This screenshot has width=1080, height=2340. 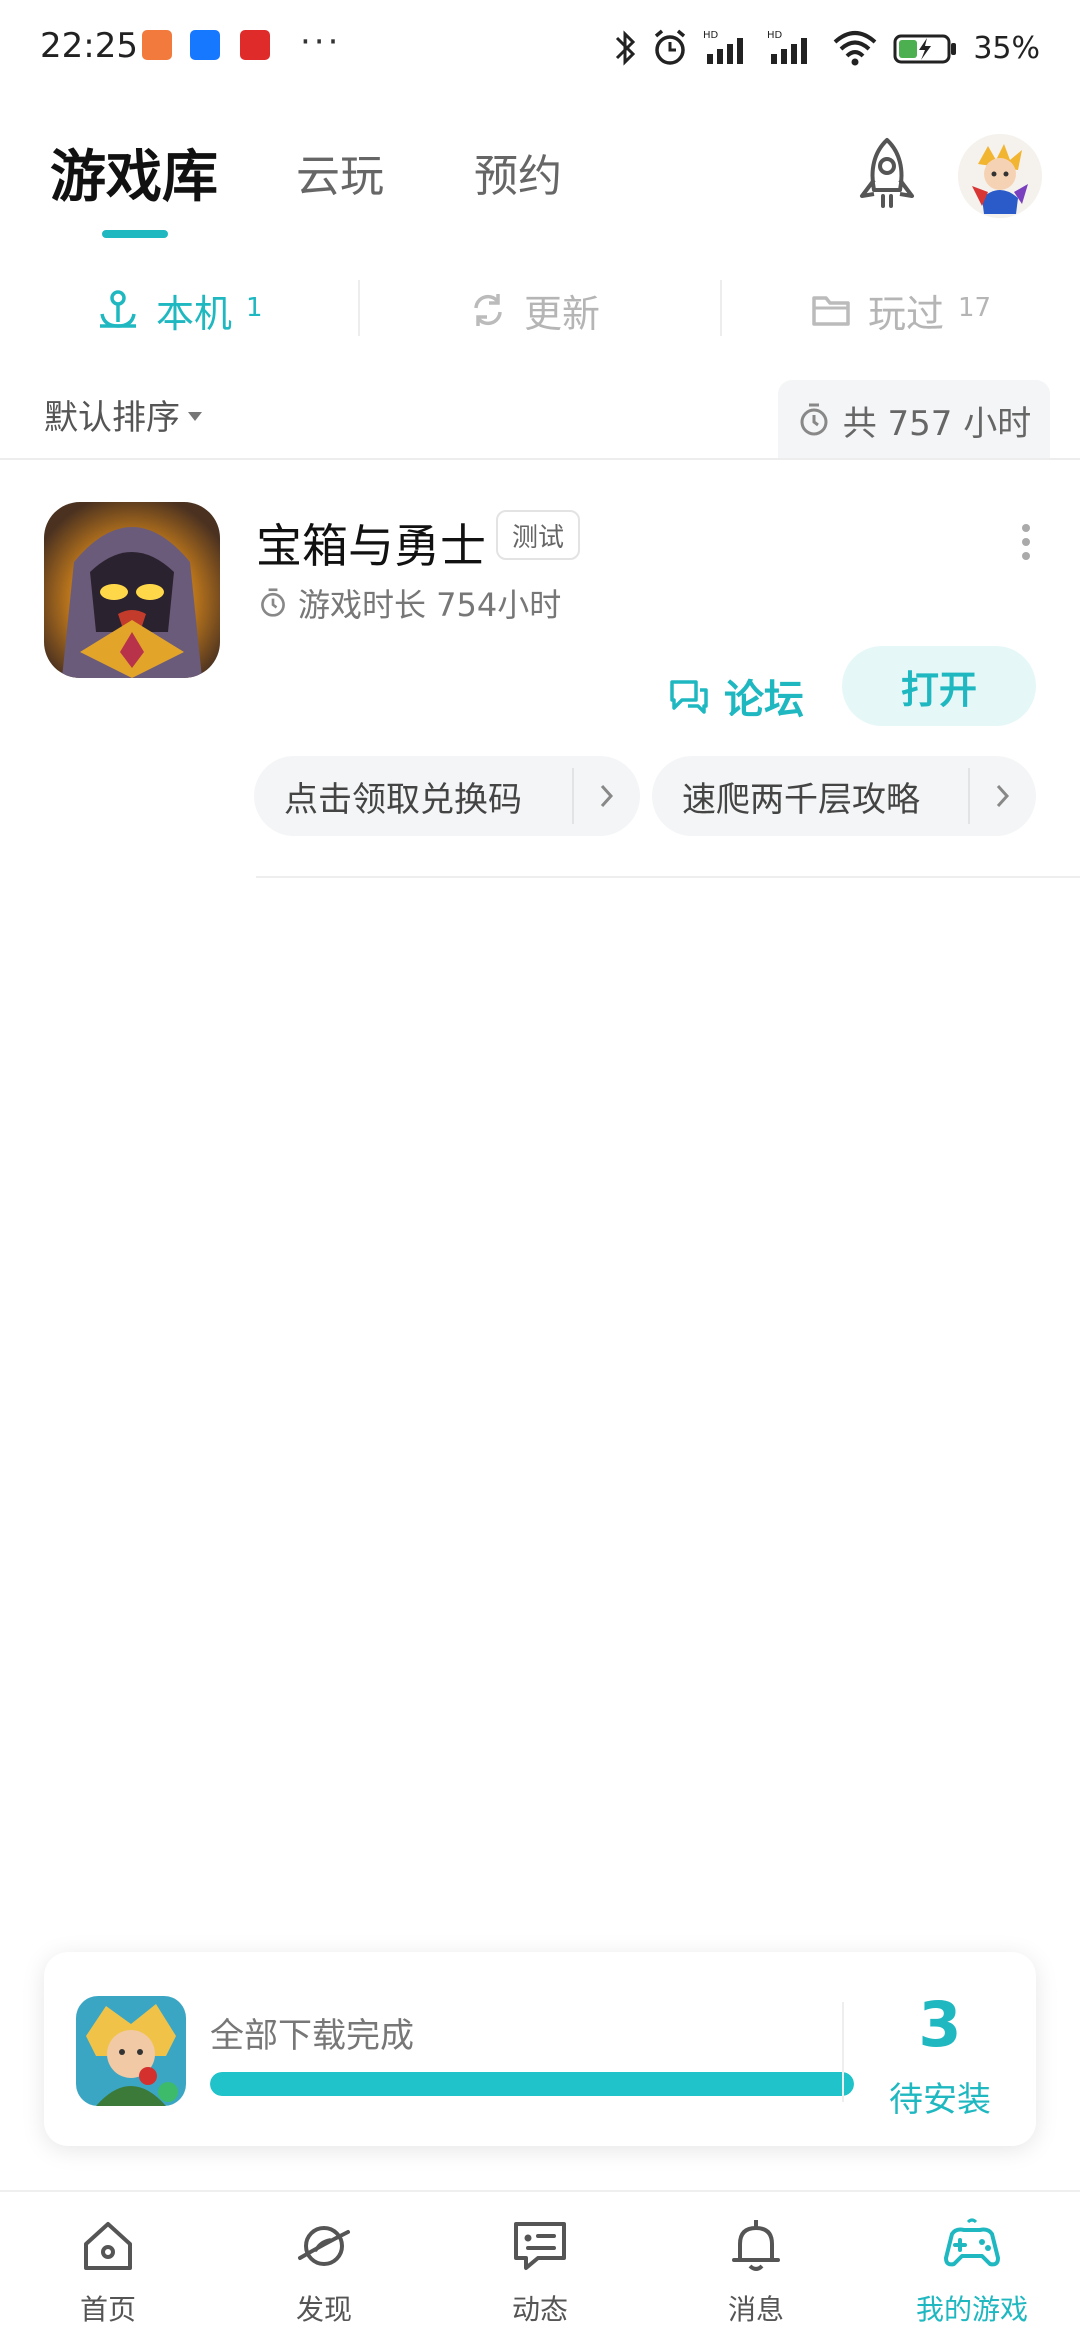 I want to click on user-avatar, so click(x=1000, y=176).